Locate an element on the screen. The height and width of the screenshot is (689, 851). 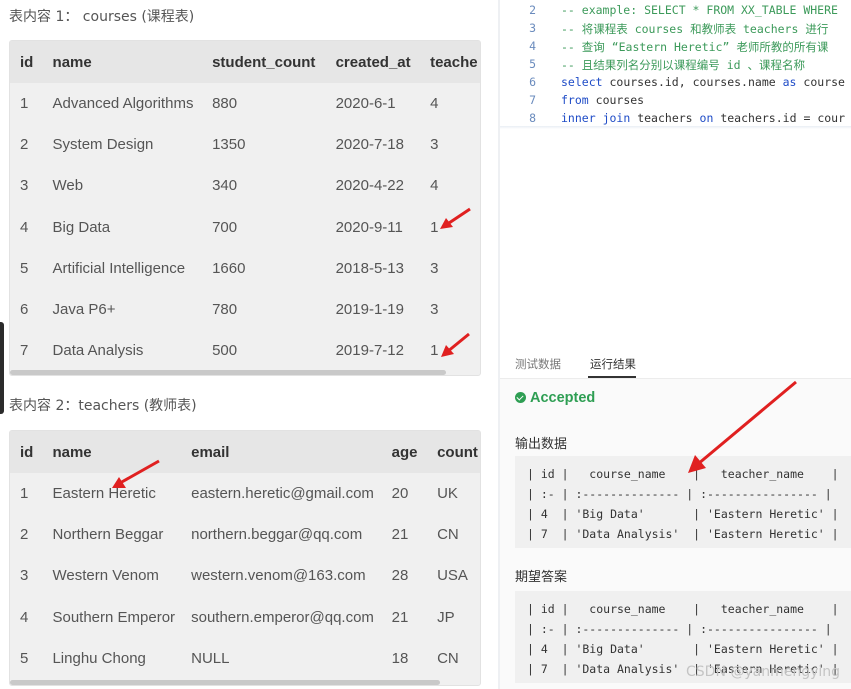
code-line: 3 -- 将课程表 courses 和教师表 teachers 进行 is located at coordinates (675, 30).